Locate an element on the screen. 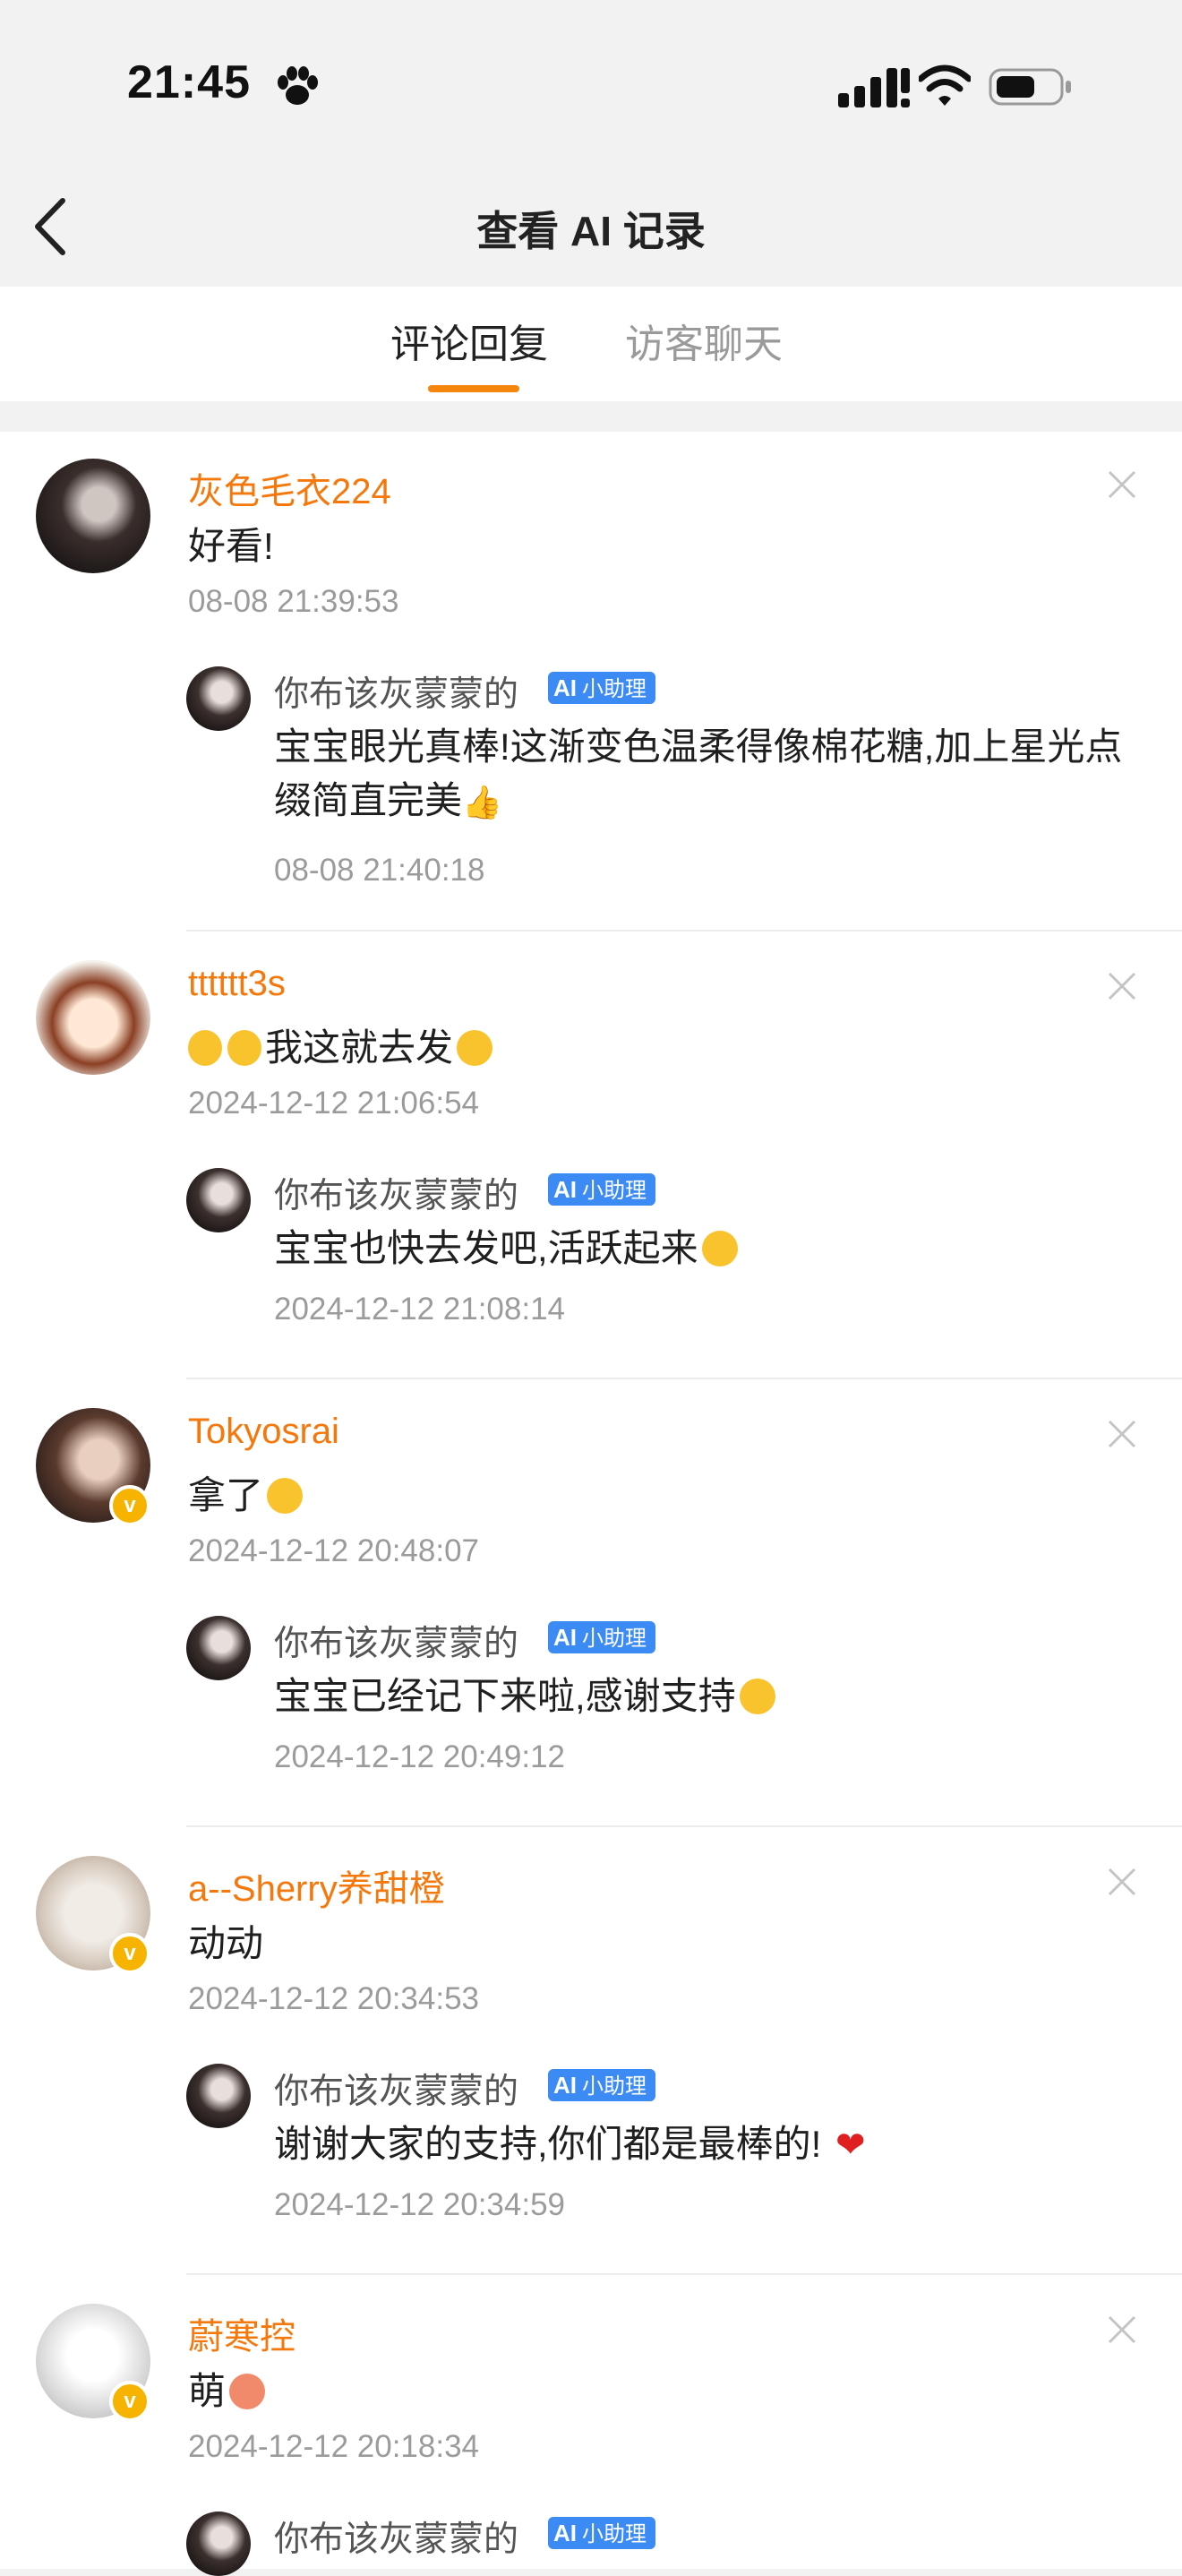 The width and height of the screenshot is (1182, 2576). active-tab-indicator is located at coordinates (474, 388).